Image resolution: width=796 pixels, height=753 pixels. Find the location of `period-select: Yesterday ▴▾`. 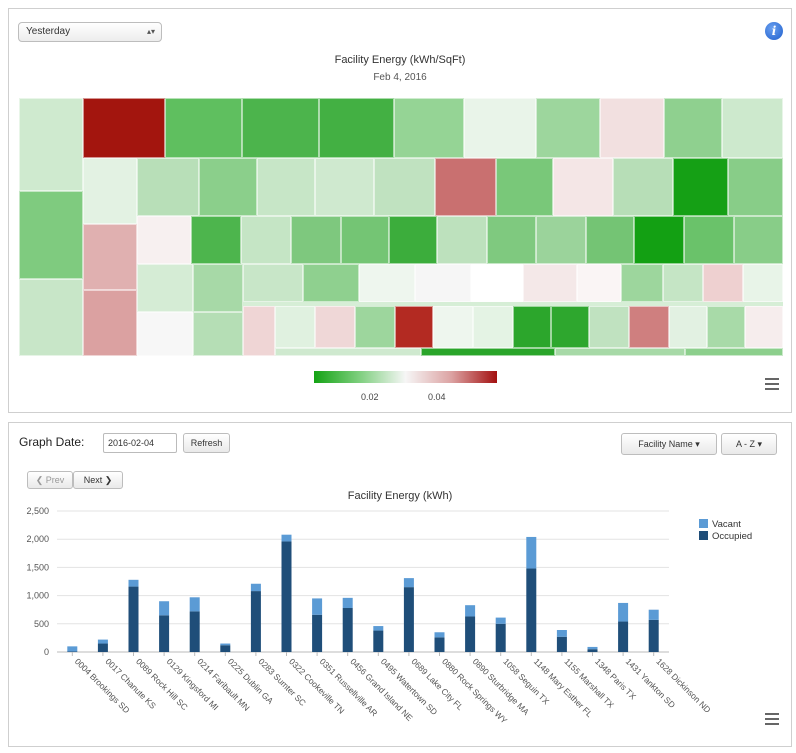

period-select: Yesterday ▴▾ is located at coordinates (90, 32).